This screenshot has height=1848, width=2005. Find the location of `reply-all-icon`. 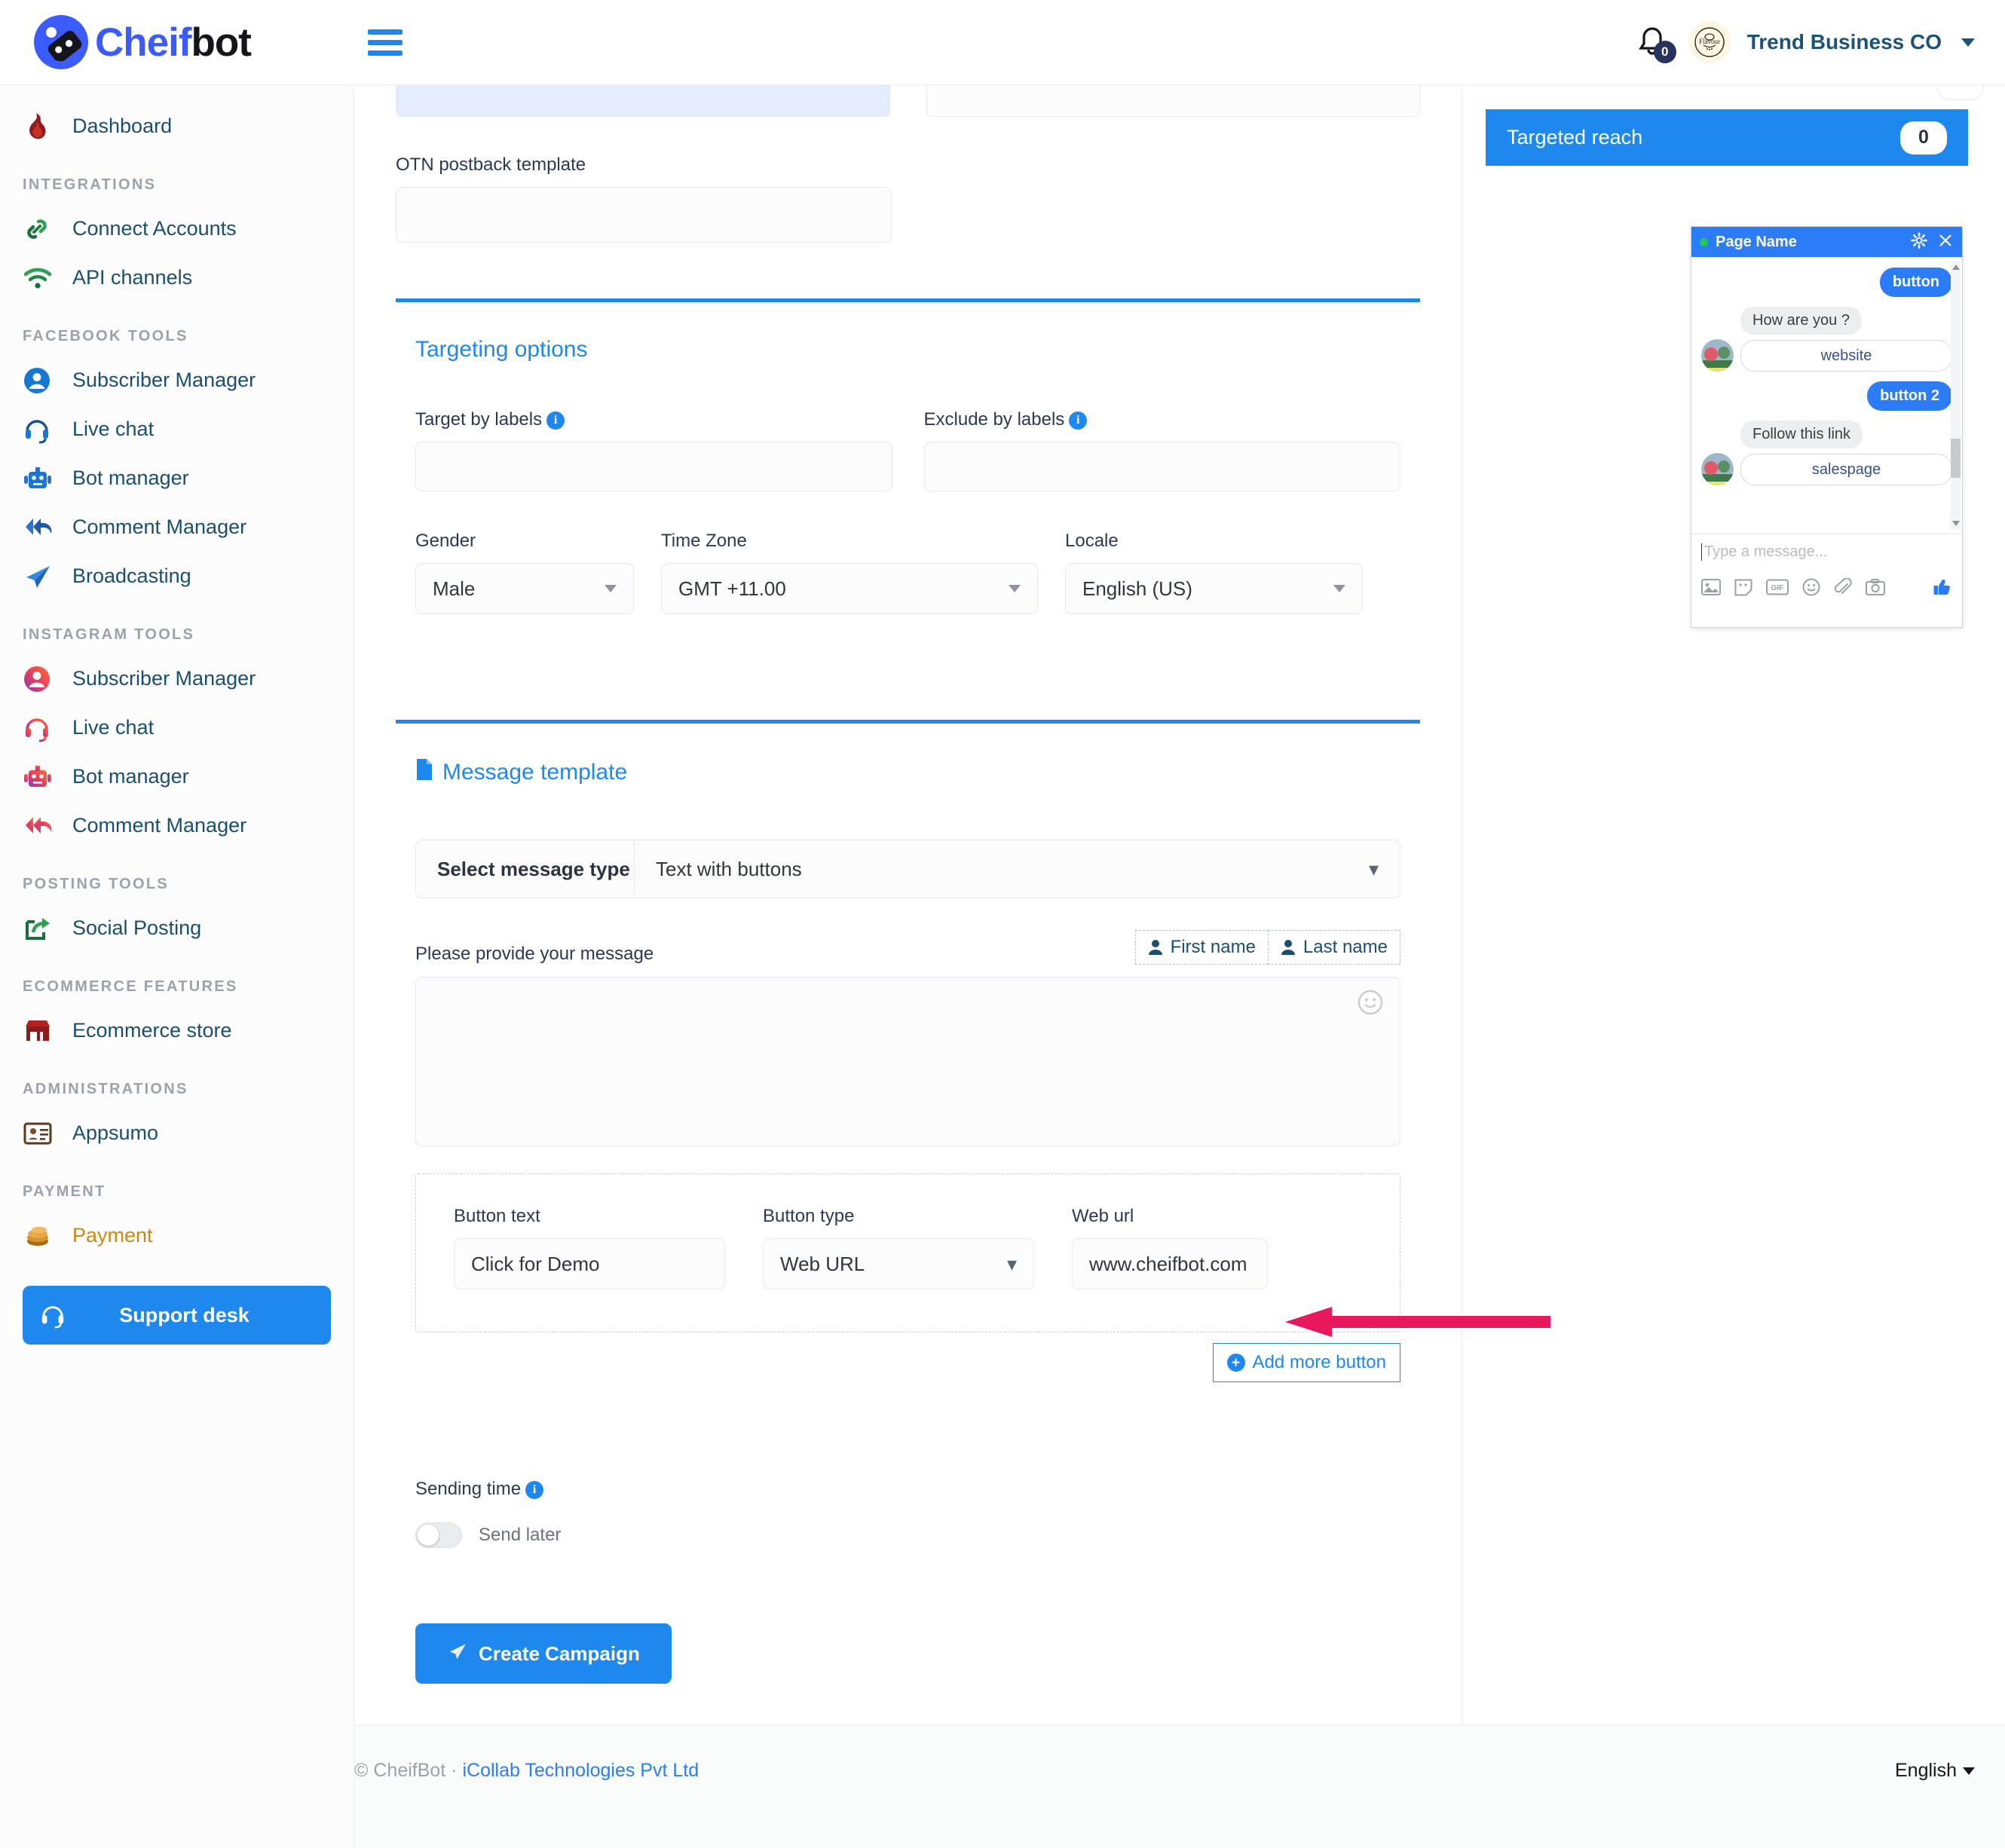

reply-all-icon is located at coordinates (47, 527).